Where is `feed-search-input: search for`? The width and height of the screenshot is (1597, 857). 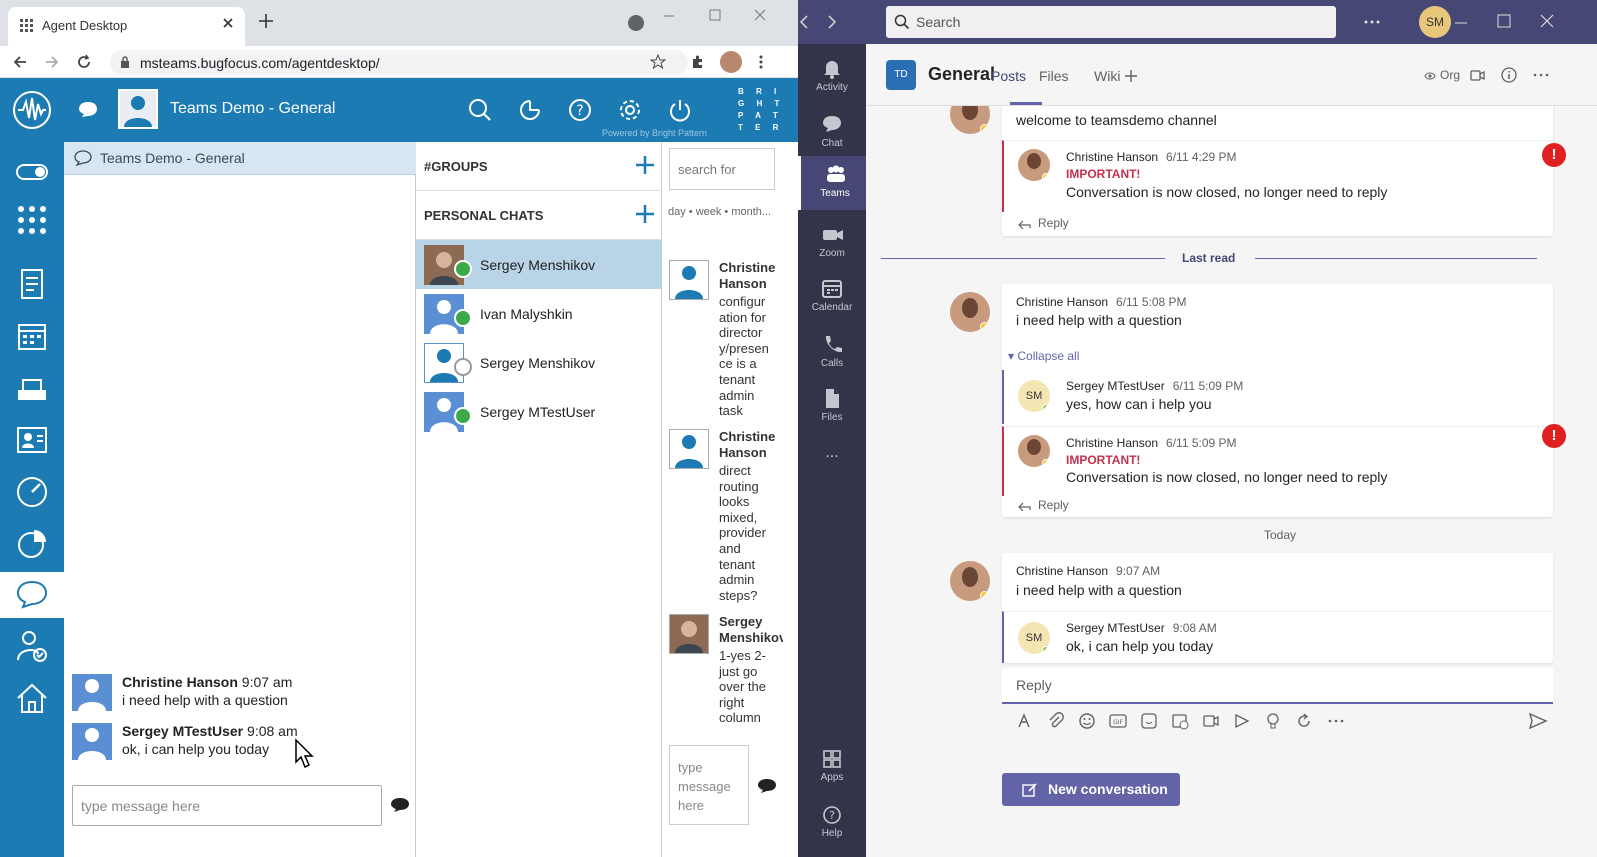
feed-search-input: search for is located at coordinates (722, 169).